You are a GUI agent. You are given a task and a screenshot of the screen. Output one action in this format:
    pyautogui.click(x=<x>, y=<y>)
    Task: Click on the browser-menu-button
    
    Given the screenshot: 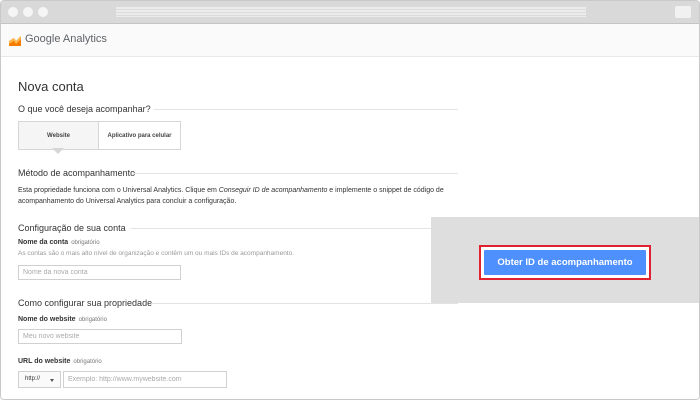 What is the action you would take?
    pyautogui.click(x=683, y=12)
    